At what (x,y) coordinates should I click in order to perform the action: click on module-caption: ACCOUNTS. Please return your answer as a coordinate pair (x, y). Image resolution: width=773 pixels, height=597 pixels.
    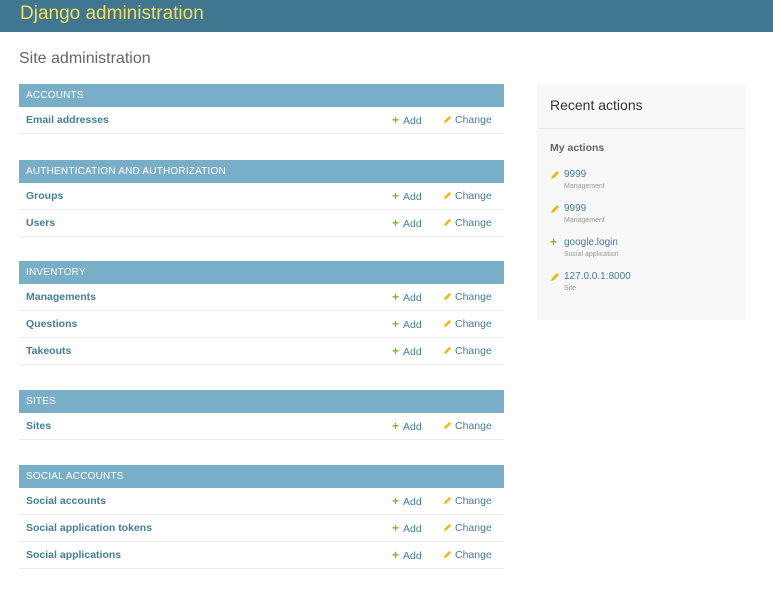
    Looking at the image, I should click on (261, 95).